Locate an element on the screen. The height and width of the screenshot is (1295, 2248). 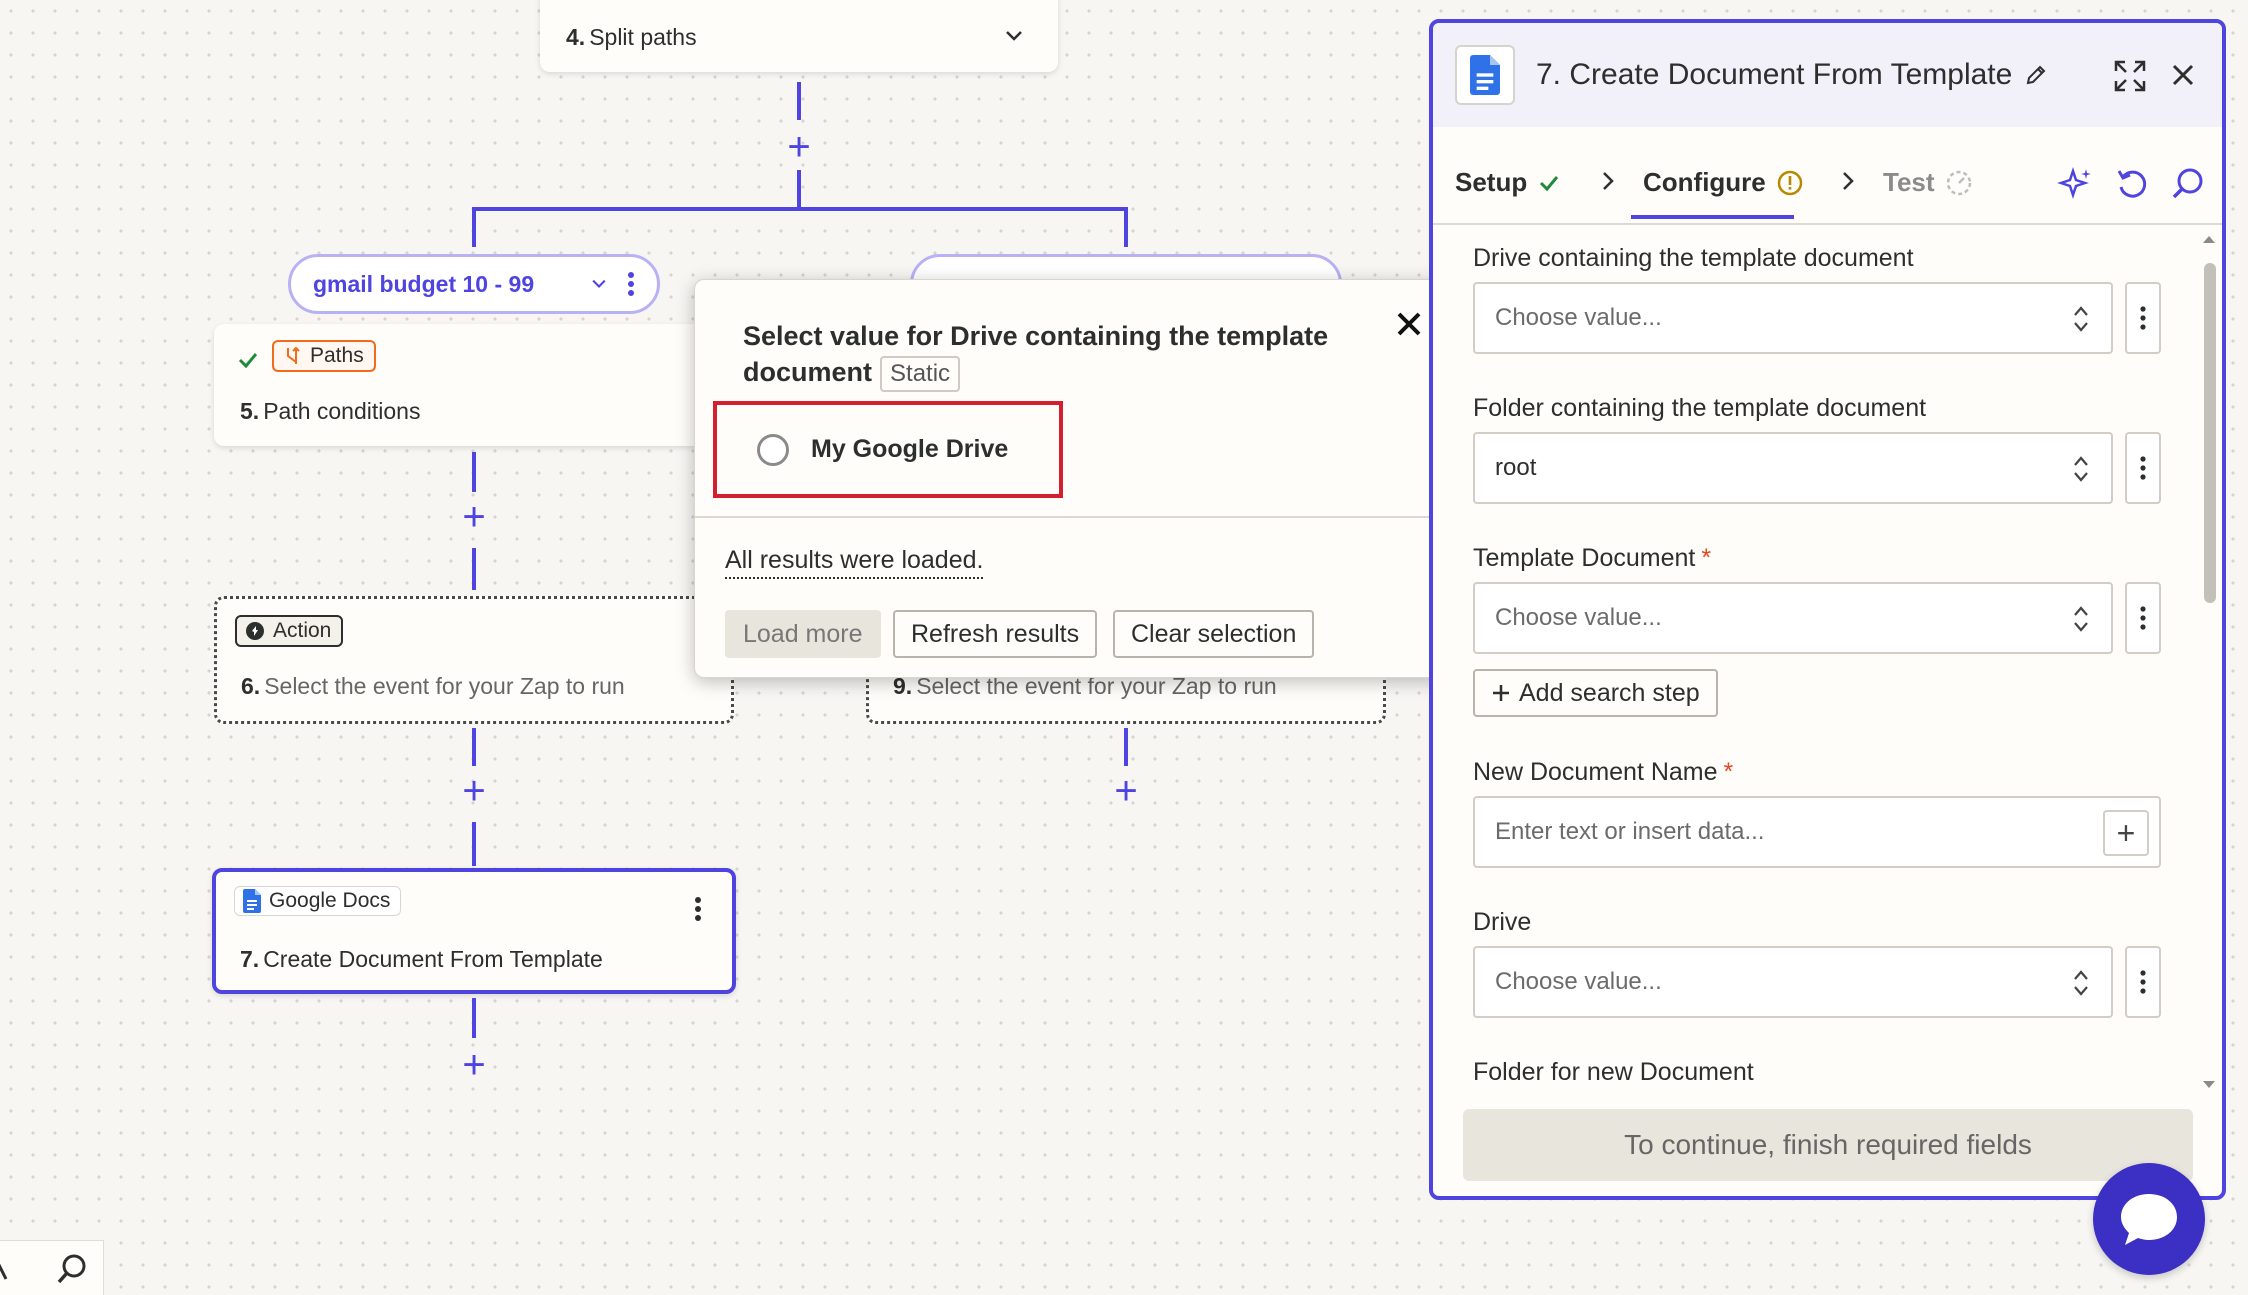
required-asterisk: * is located at coordinates (1728, 772).